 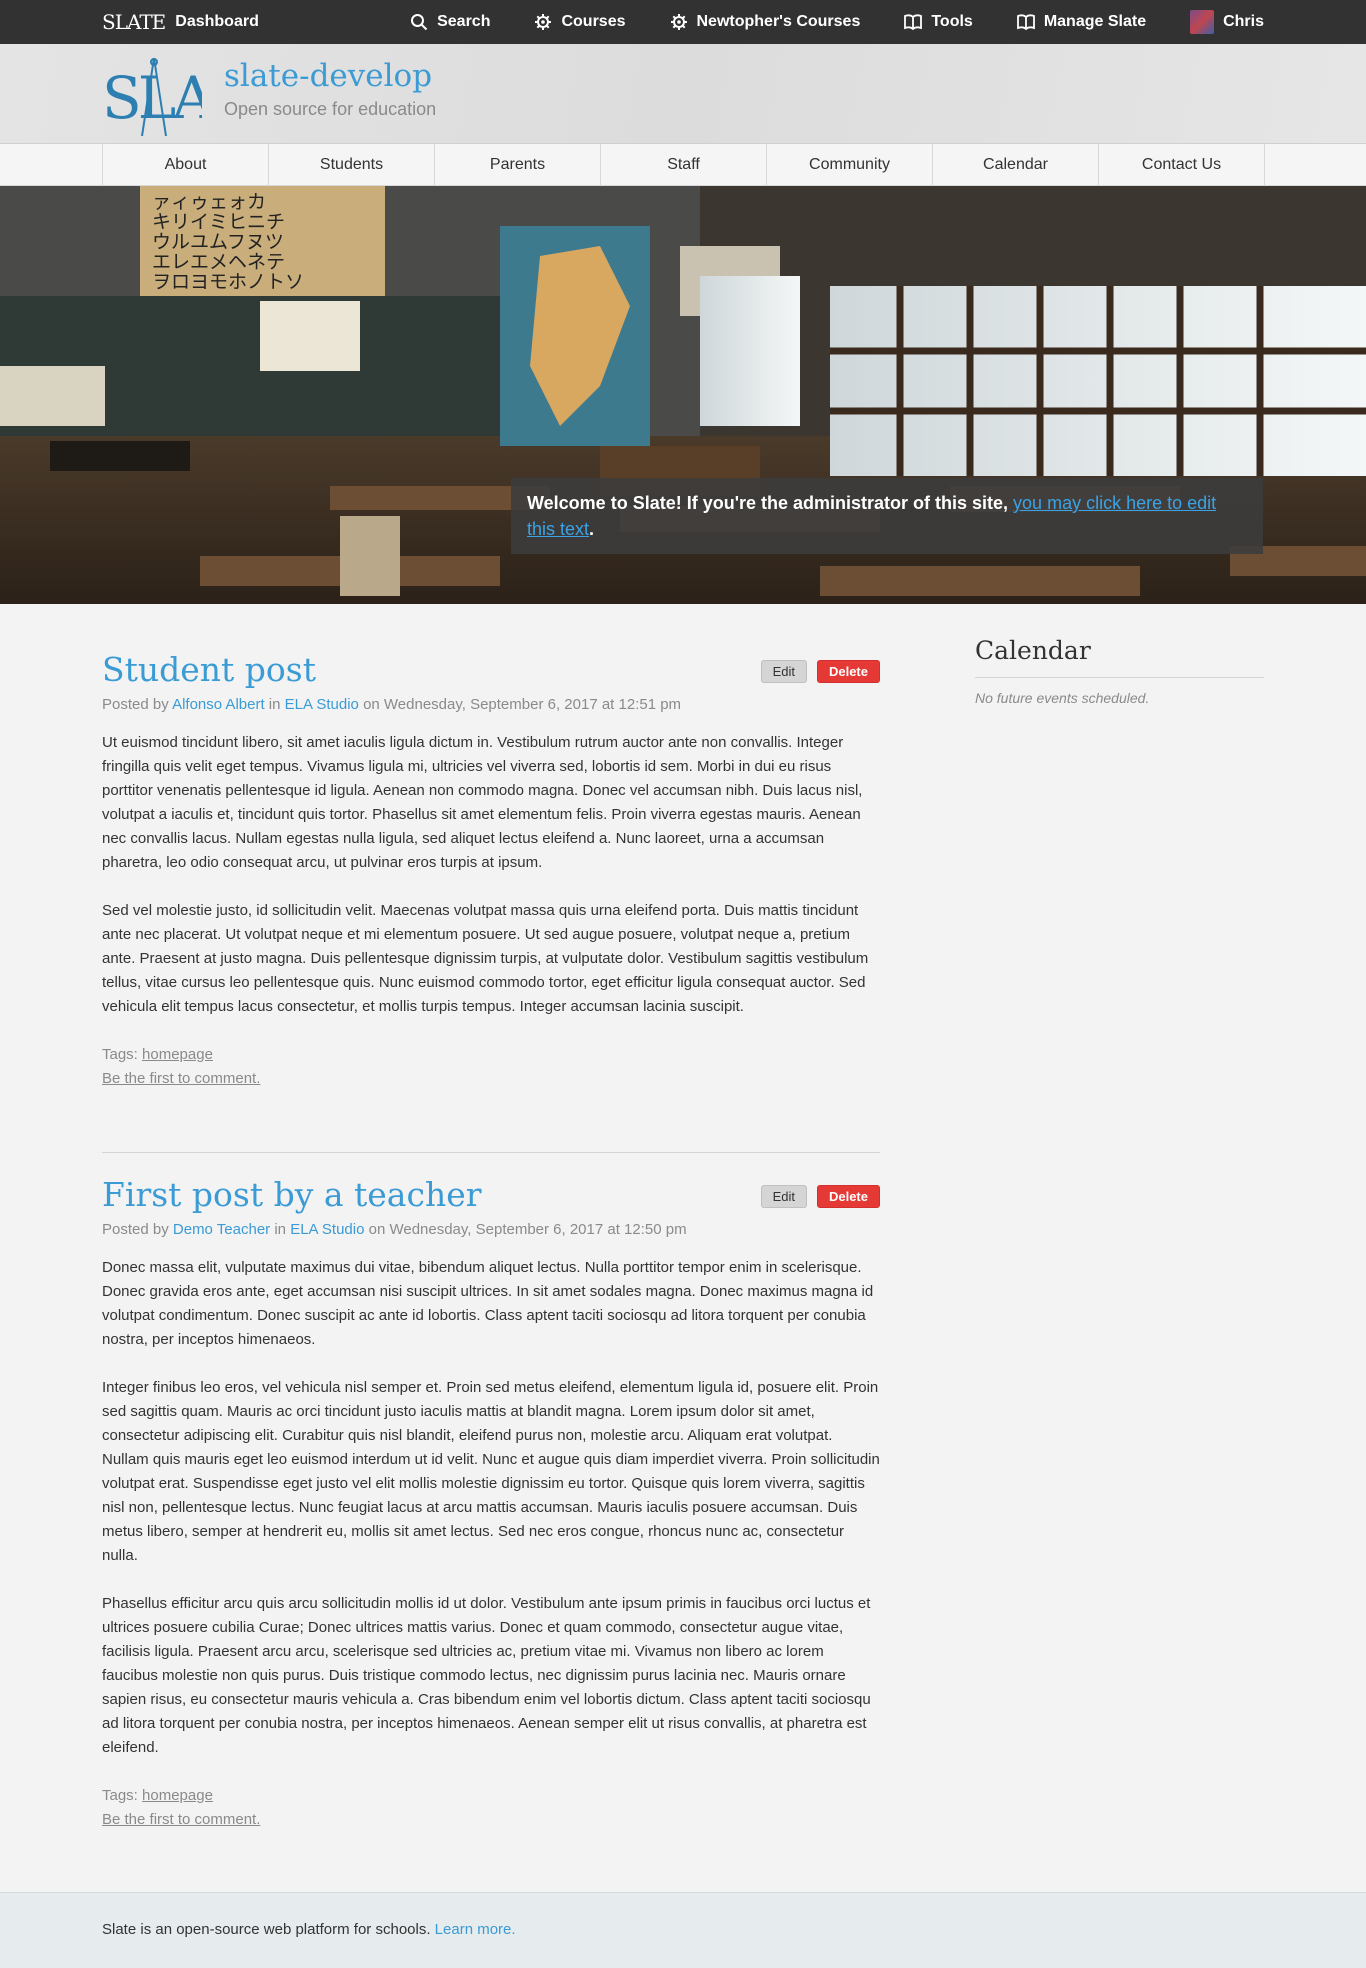 What do you see at coordinates (1243, 21) in the screenshot?
I see `user-name: Chris` at bounding box center [1243, 21].